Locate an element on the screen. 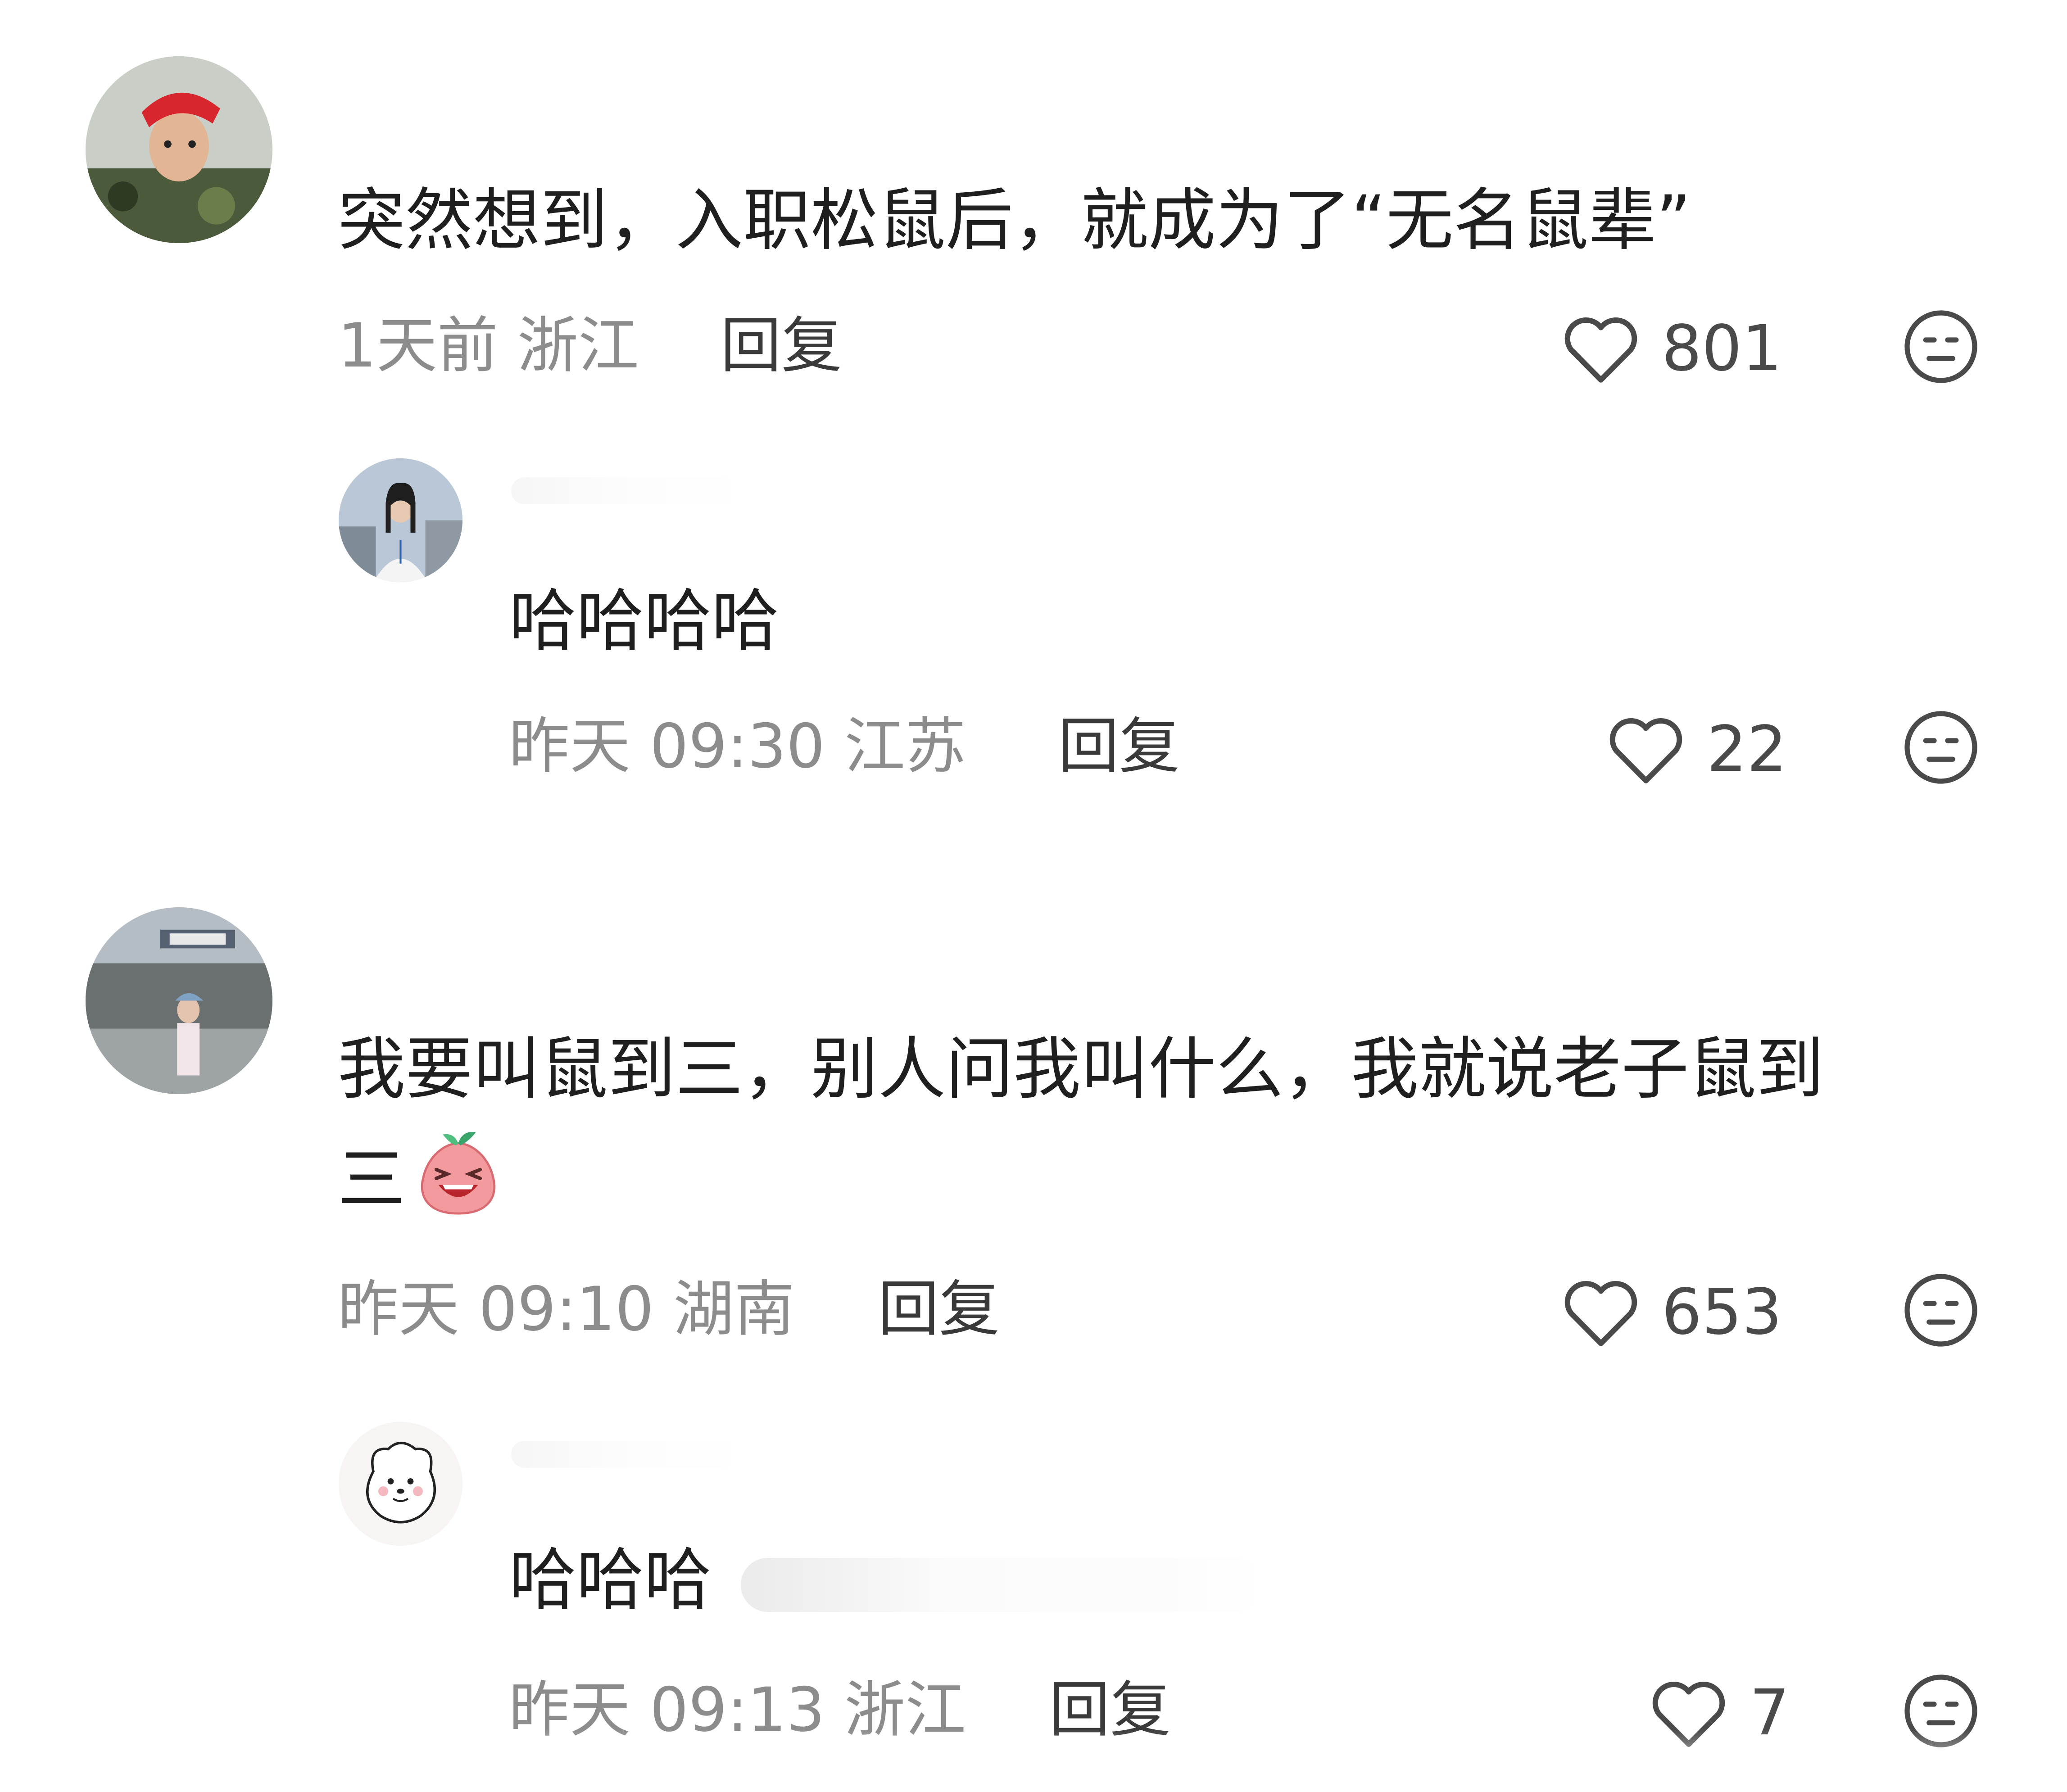  avatar-street-image is located at coordinates (179, 1001).